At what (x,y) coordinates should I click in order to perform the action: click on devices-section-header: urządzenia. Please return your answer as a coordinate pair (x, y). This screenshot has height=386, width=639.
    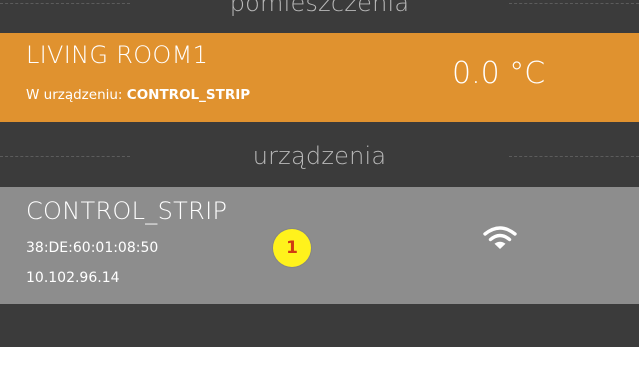
    Looking at the image, I should click on (319, 156).